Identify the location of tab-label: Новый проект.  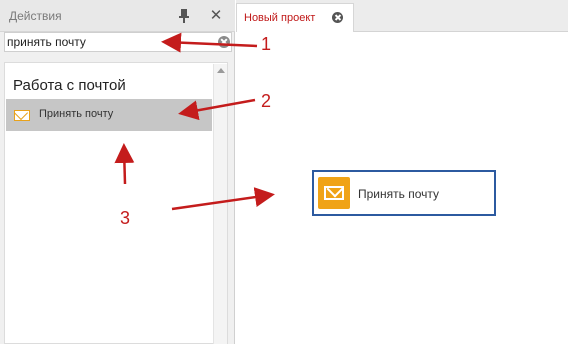
(280, 18).